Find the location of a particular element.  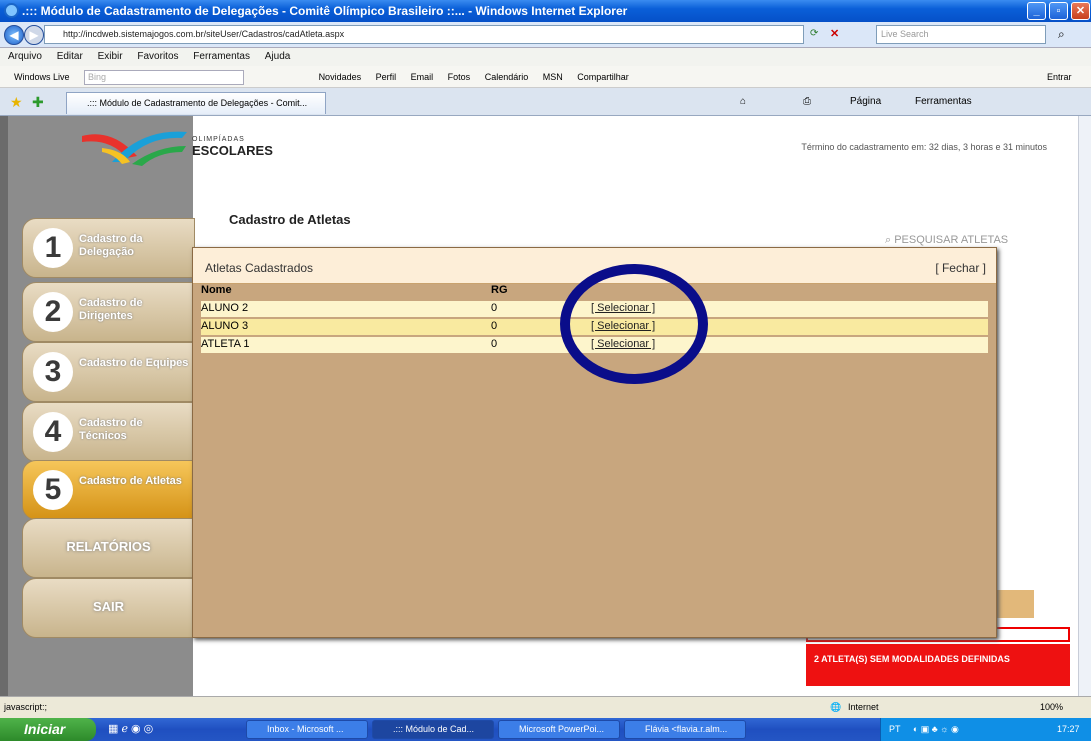

status-bar: javascript:; 🌐 Internet 100% is located at coordinates (545, 707).